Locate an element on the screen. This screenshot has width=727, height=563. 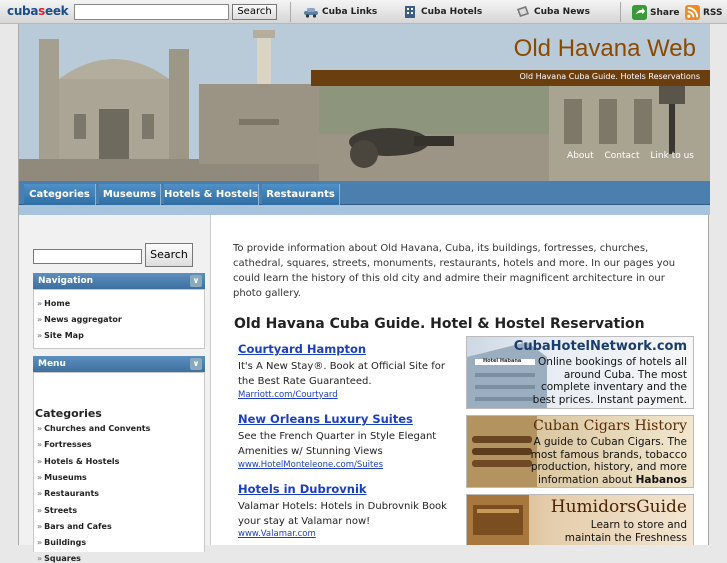
tab-museums: Museums is located at coordinates (130, 194).